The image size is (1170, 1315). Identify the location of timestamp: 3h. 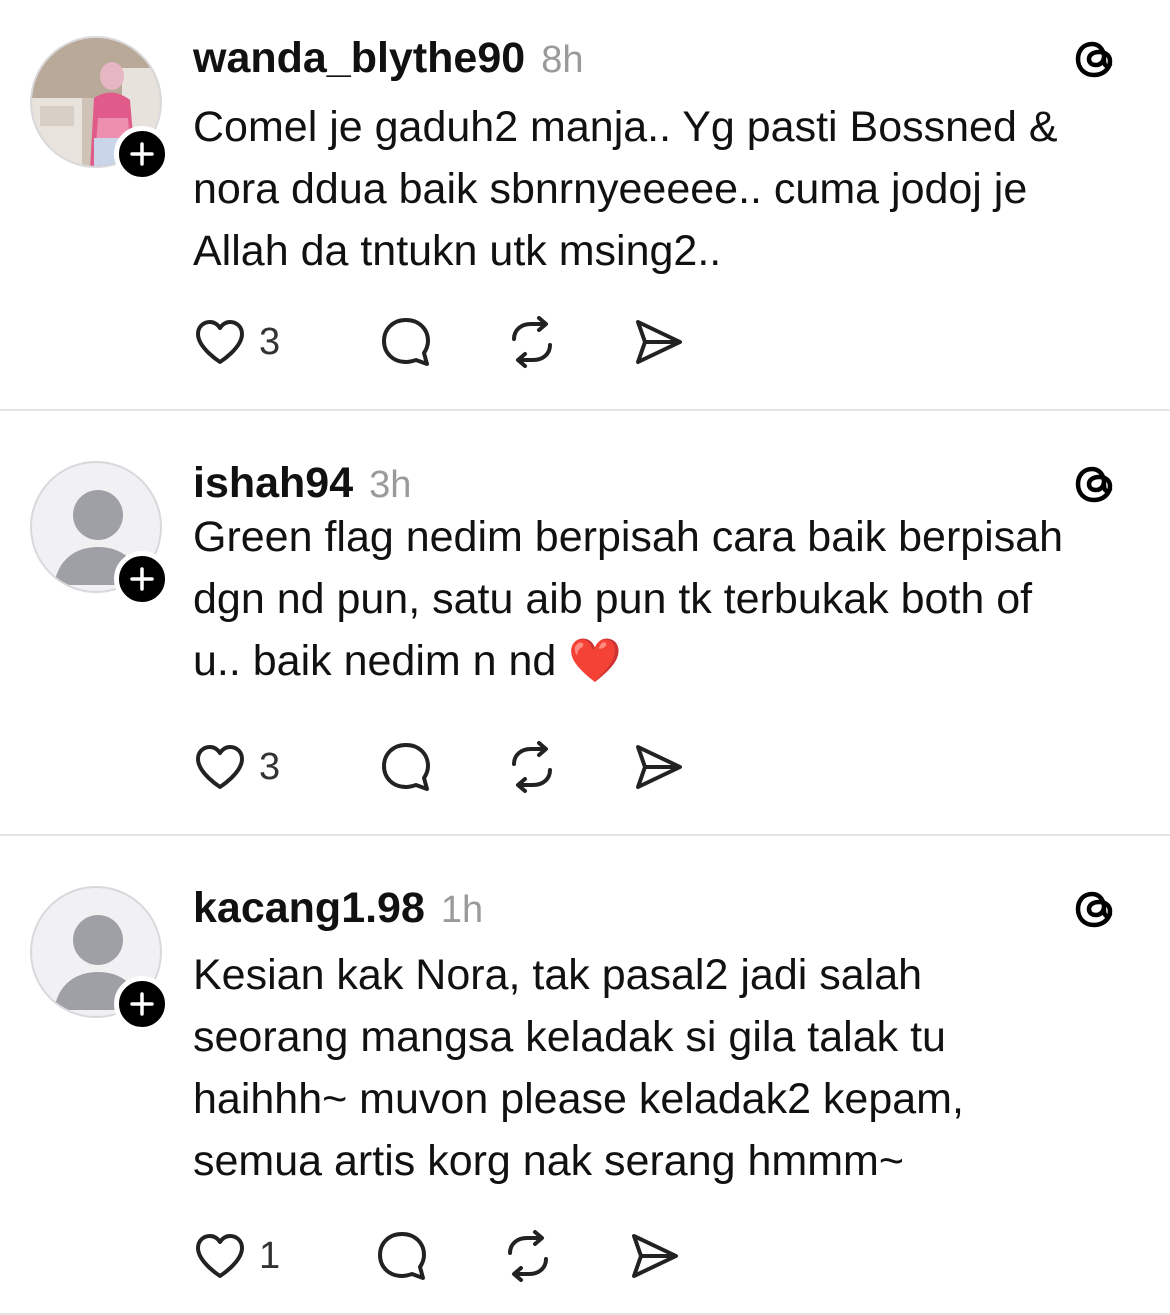
(390, 485).